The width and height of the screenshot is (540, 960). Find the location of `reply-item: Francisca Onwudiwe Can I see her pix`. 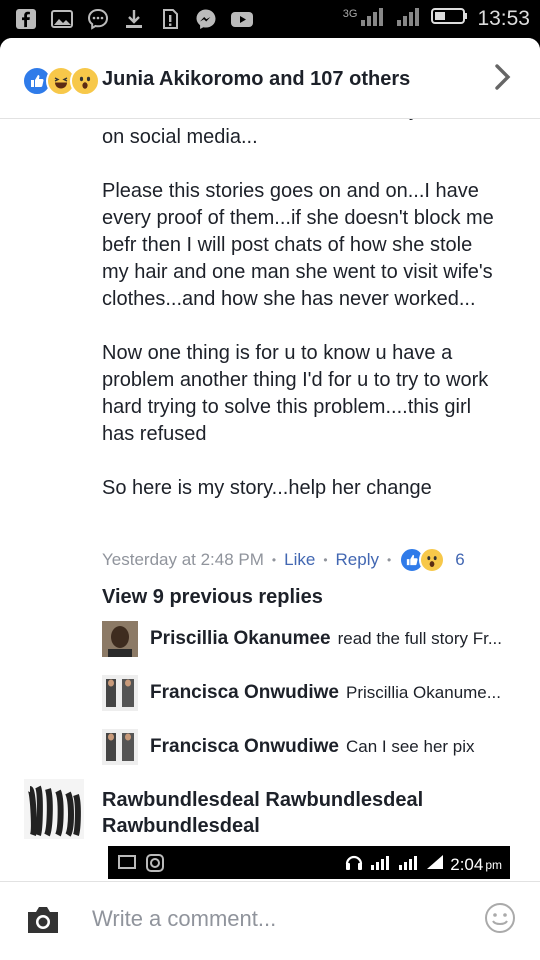

reply-item: Francisca Onwudiwe Can I see her pix is located at coordinates (288, 747).